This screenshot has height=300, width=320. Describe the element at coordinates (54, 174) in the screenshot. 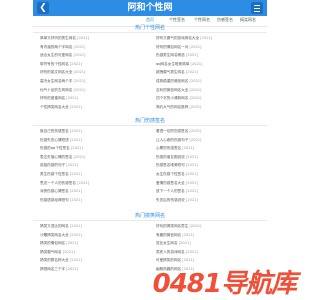

I see `list-item-title: 男生伤感个性签名` at that location.